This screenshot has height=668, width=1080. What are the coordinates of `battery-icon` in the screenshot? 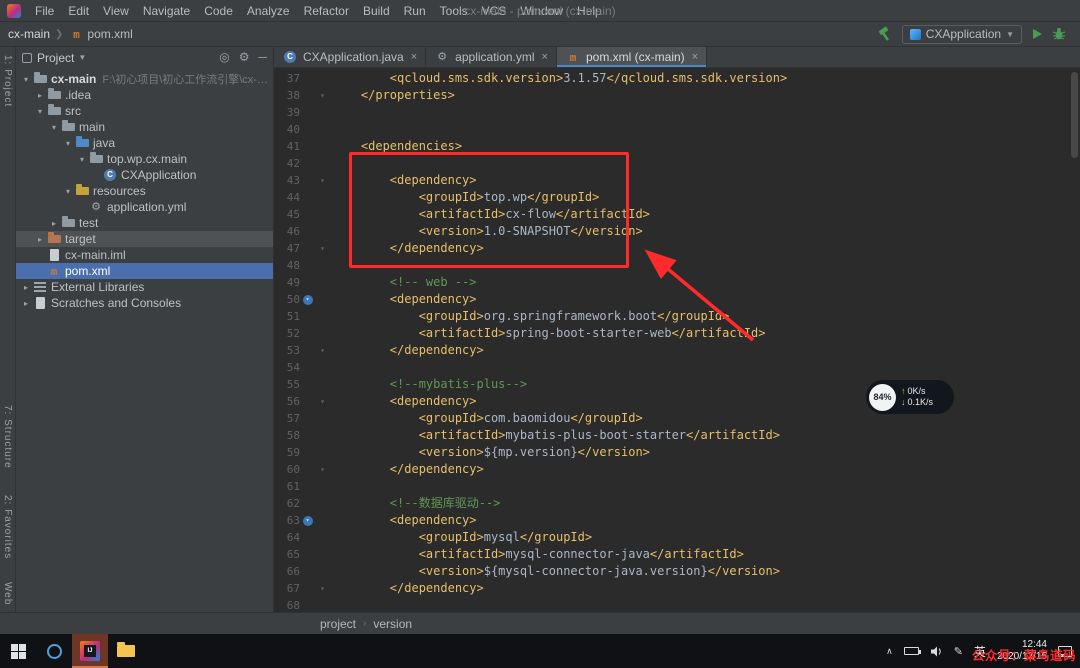 It's located at (912, 651).